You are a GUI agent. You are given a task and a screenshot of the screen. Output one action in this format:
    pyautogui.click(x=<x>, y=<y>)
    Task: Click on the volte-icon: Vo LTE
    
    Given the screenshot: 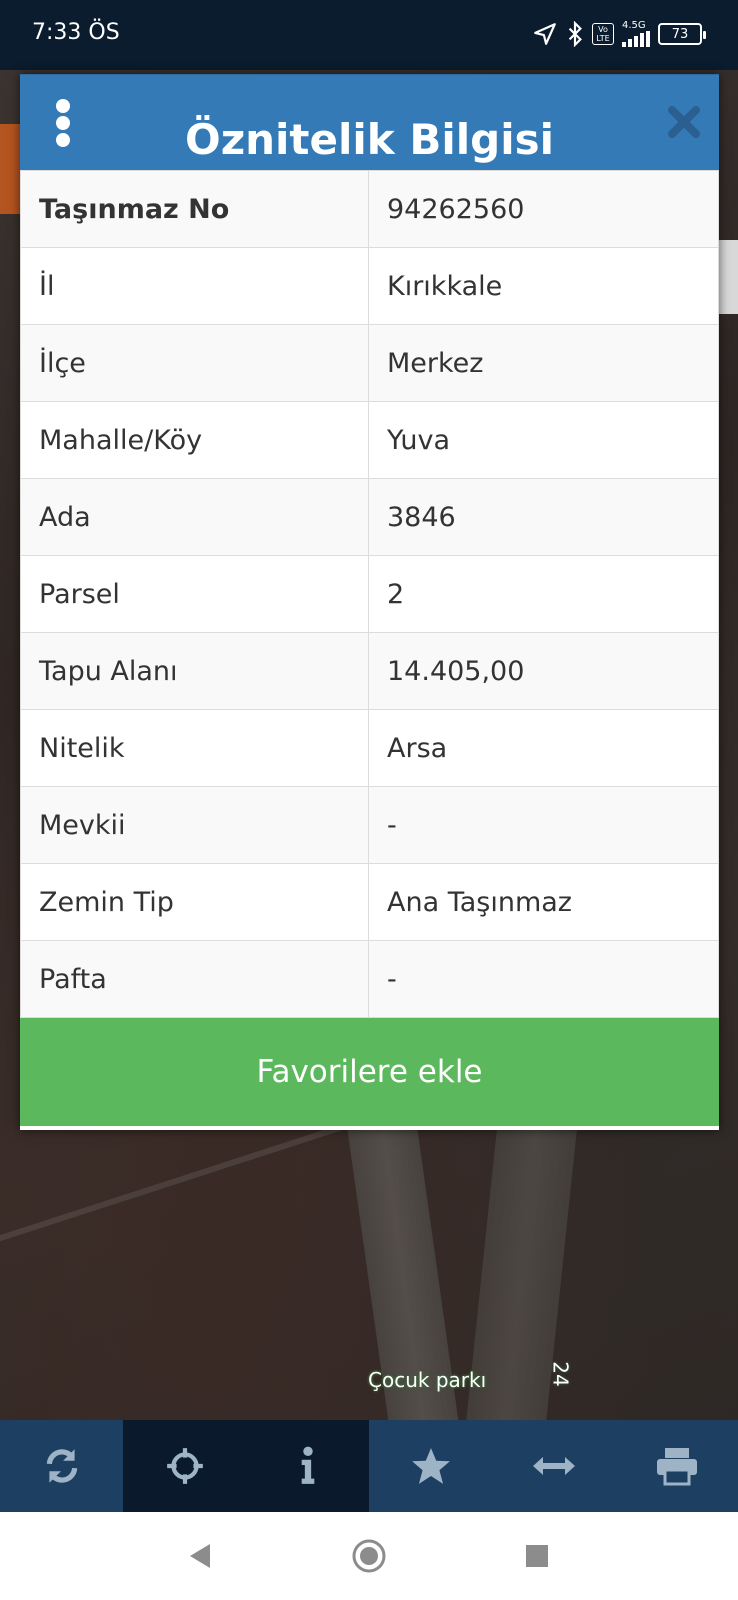 What is the action you would take?
    pyautogui.click(x=603, y=34)
    